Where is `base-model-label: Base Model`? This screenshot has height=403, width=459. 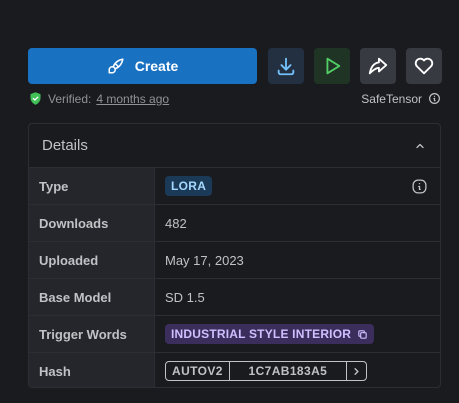 base-model-label: Base Model is located at coordinates (92, 297).